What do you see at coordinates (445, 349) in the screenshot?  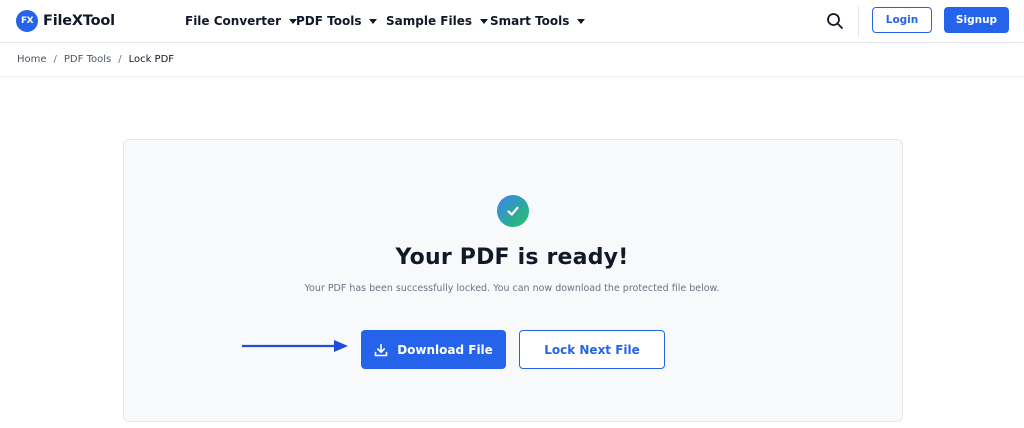 I see `download-file-label: Download File` at bounding box center [445, 349].